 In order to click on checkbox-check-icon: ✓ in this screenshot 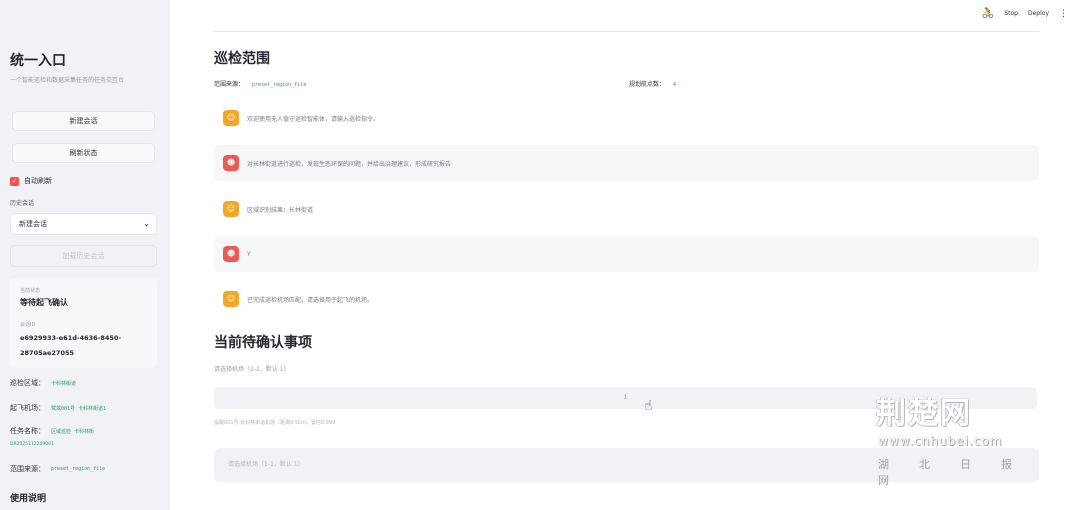, I will do `click(14, 181)`.